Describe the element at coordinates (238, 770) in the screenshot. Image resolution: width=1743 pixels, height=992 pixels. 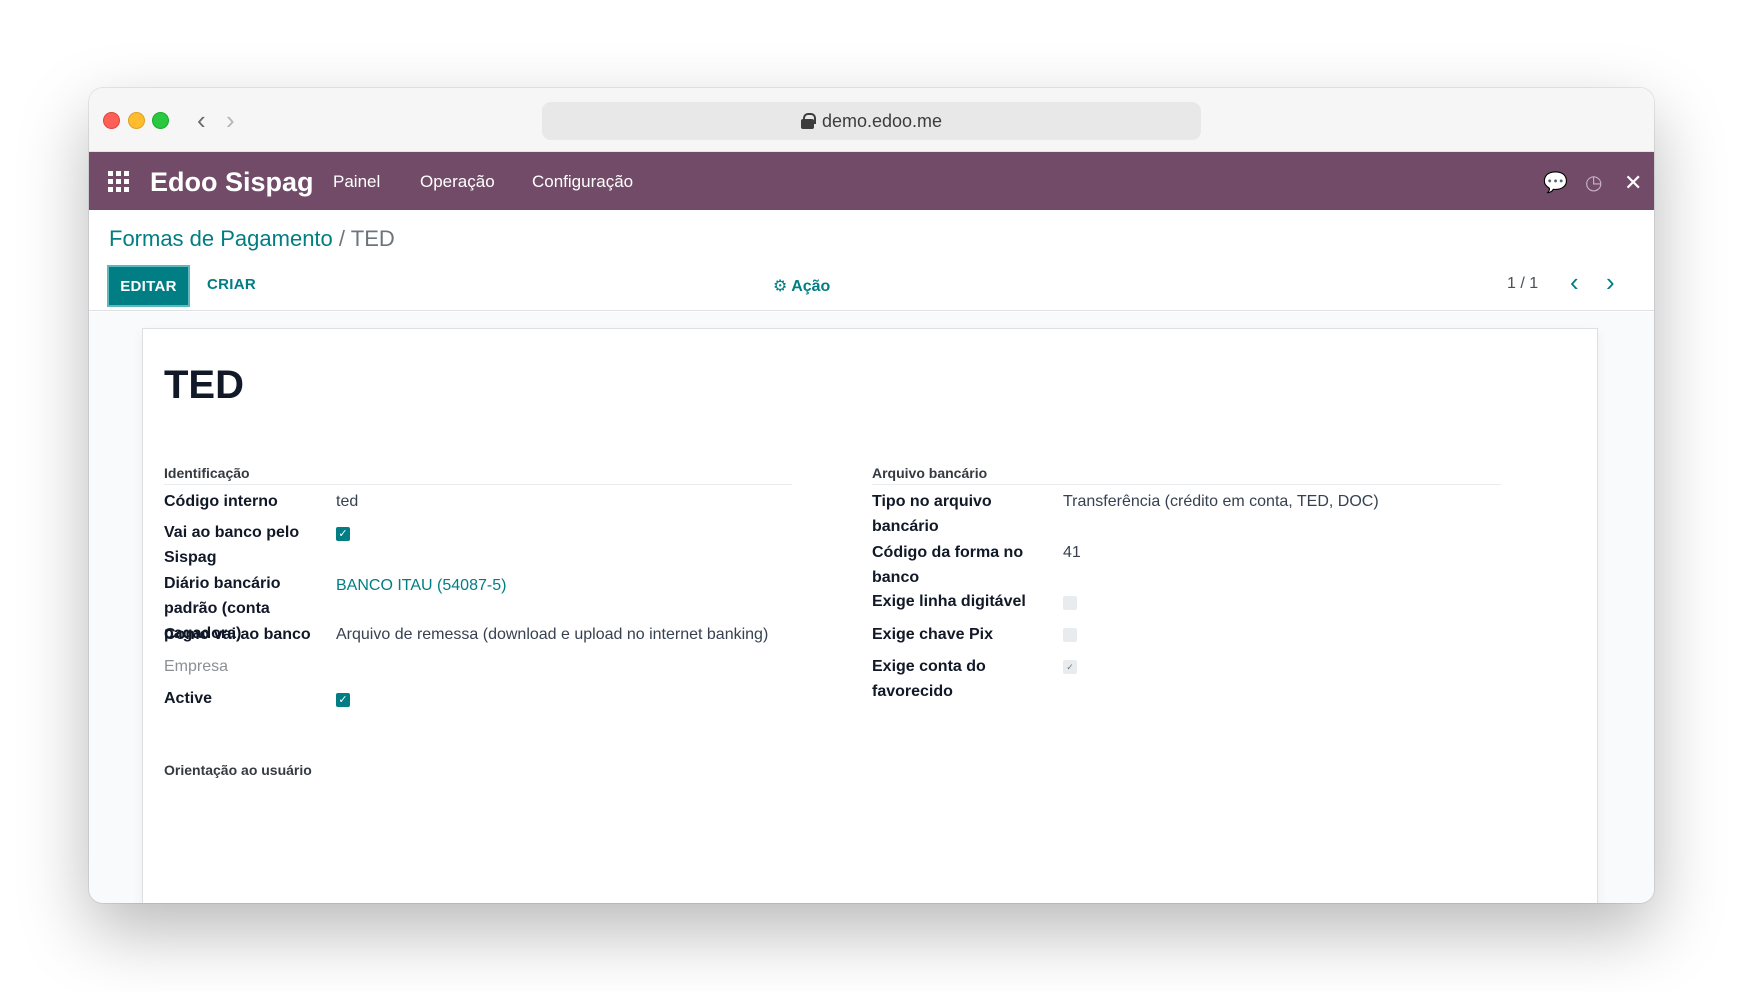
I see `group-title-orientacao: Orientação ao usuário` at that location.